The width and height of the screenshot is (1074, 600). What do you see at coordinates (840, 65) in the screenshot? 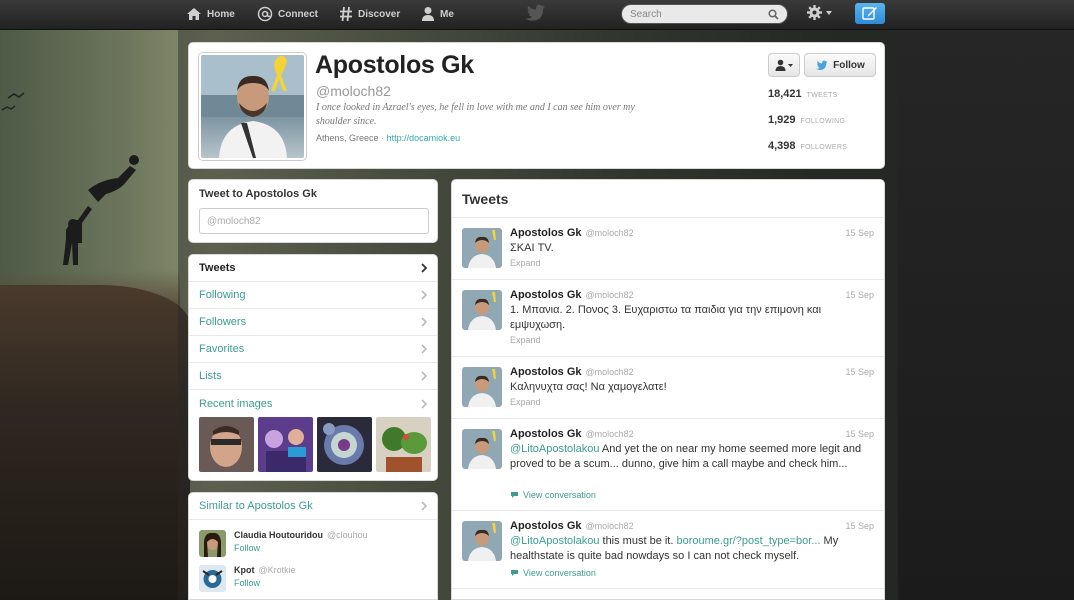
I see `follow-button: Follow` at bounding box center [840, 65].